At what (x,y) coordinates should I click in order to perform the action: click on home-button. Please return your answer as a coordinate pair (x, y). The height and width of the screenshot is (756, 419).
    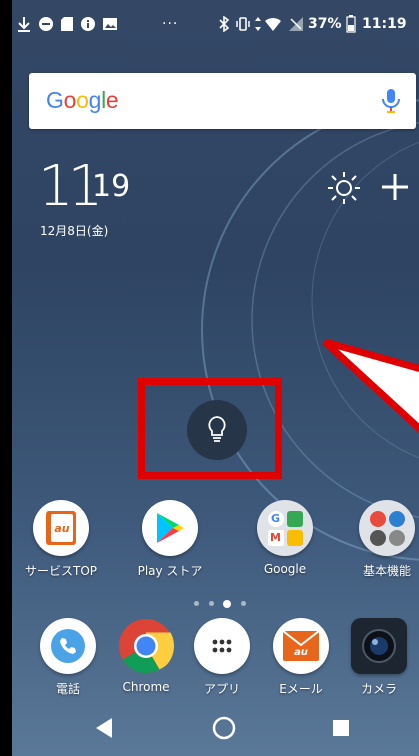
    Looking at the image, I should click on (224, 728).